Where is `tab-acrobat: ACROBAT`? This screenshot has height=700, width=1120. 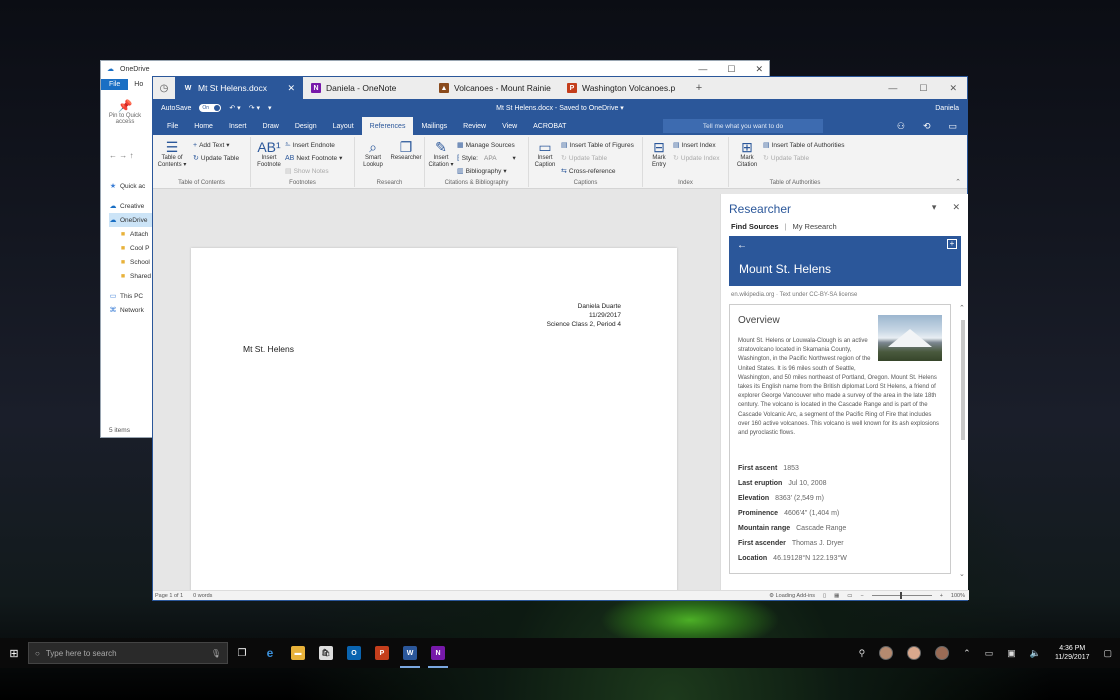
tab-acrobat: ACROBAT is located at coordinates (549, 126).